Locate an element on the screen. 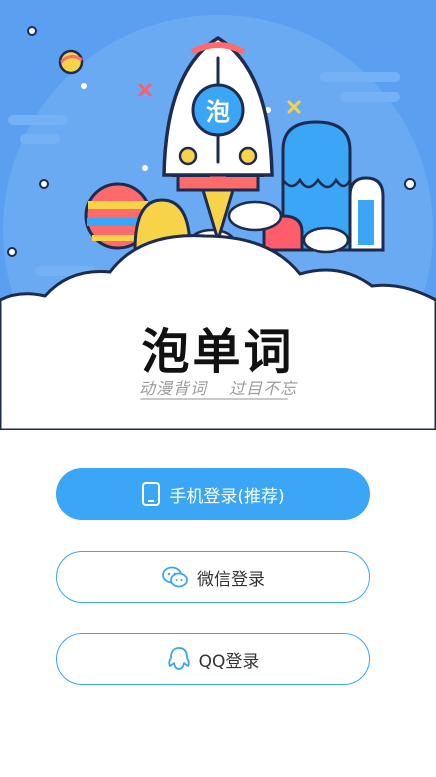 This screenshot has height=777, width=436. rocket-badge: 泡 is located at coordinates (218, 112).